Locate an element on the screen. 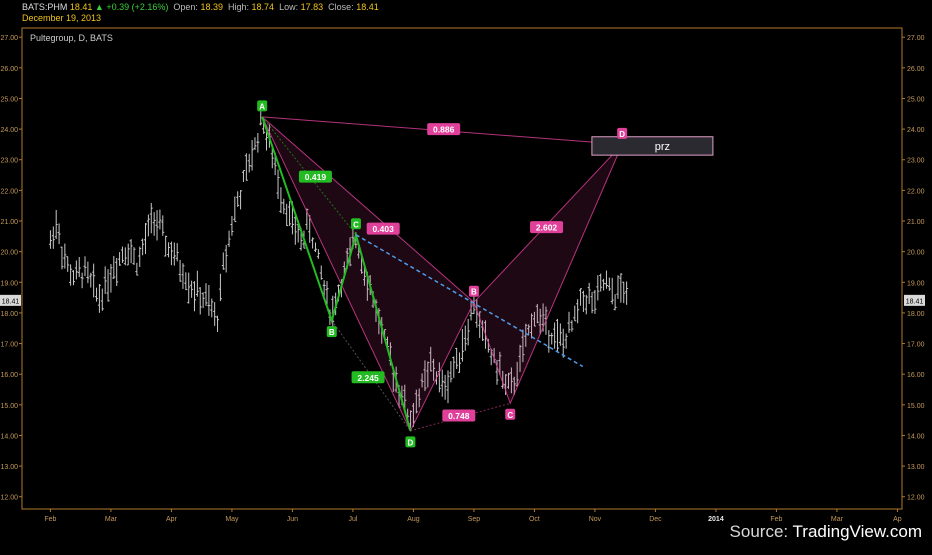 Image resolution: width=932 pixels, height=555 pixels. green-point-label: B is located at coordinates (332, 332).